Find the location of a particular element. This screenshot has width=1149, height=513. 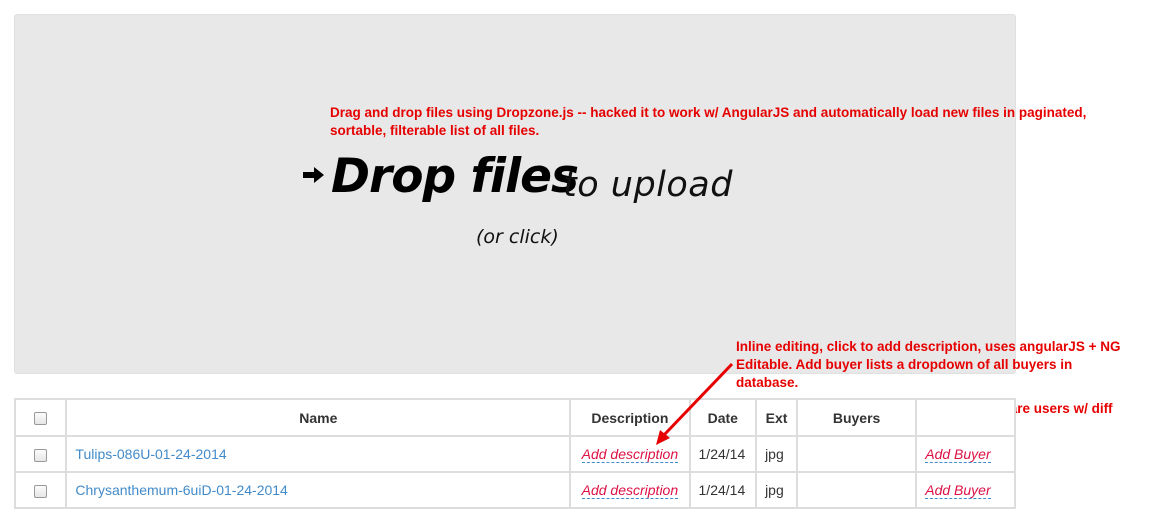

dropzone-subtitle: to upload is located at coordinates (648, 185).